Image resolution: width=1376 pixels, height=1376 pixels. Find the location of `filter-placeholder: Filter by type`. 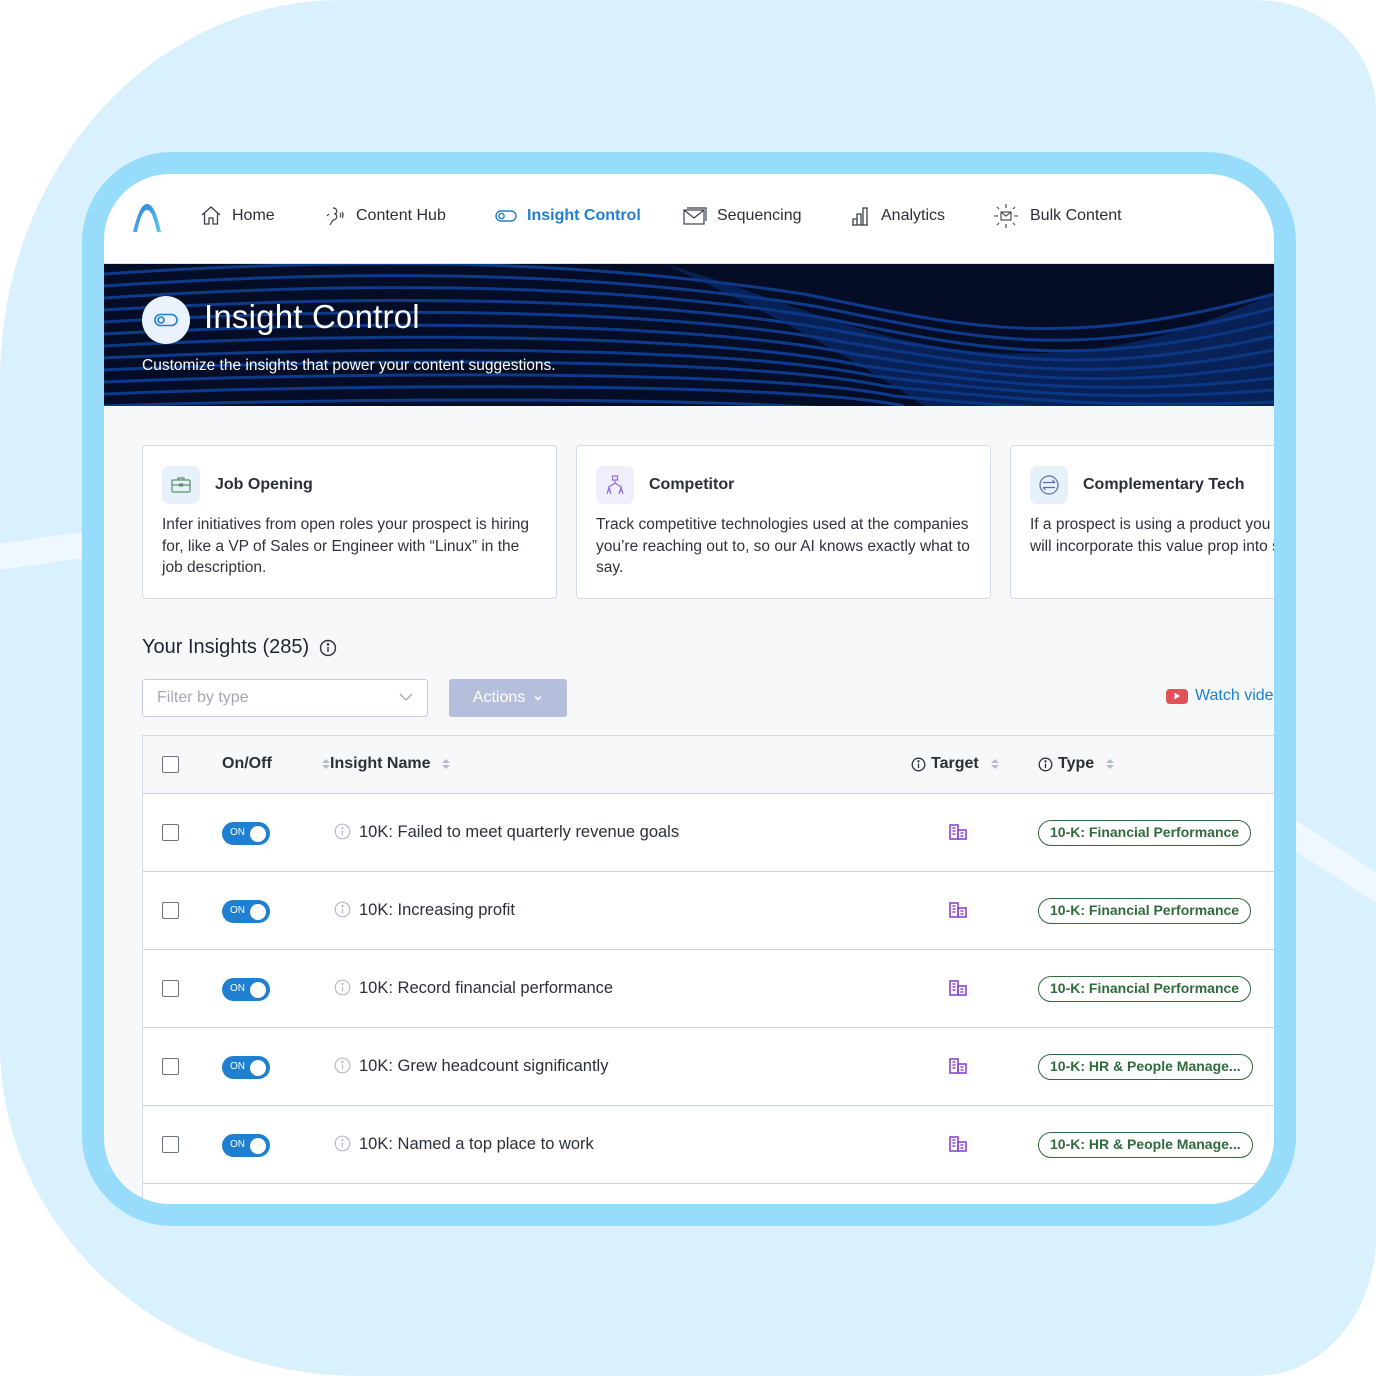

filter-placeholder: Filter by type is located at coordinates (203, 697).